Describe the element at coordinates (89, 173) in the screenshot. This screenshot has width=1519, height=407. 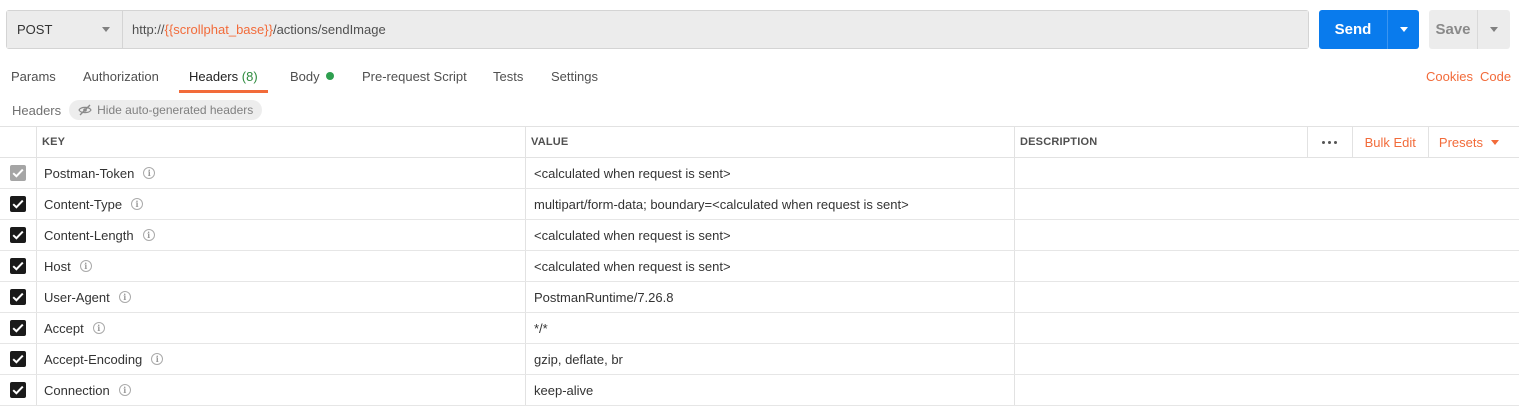
I see `row-key: Postman-Token` at that location.